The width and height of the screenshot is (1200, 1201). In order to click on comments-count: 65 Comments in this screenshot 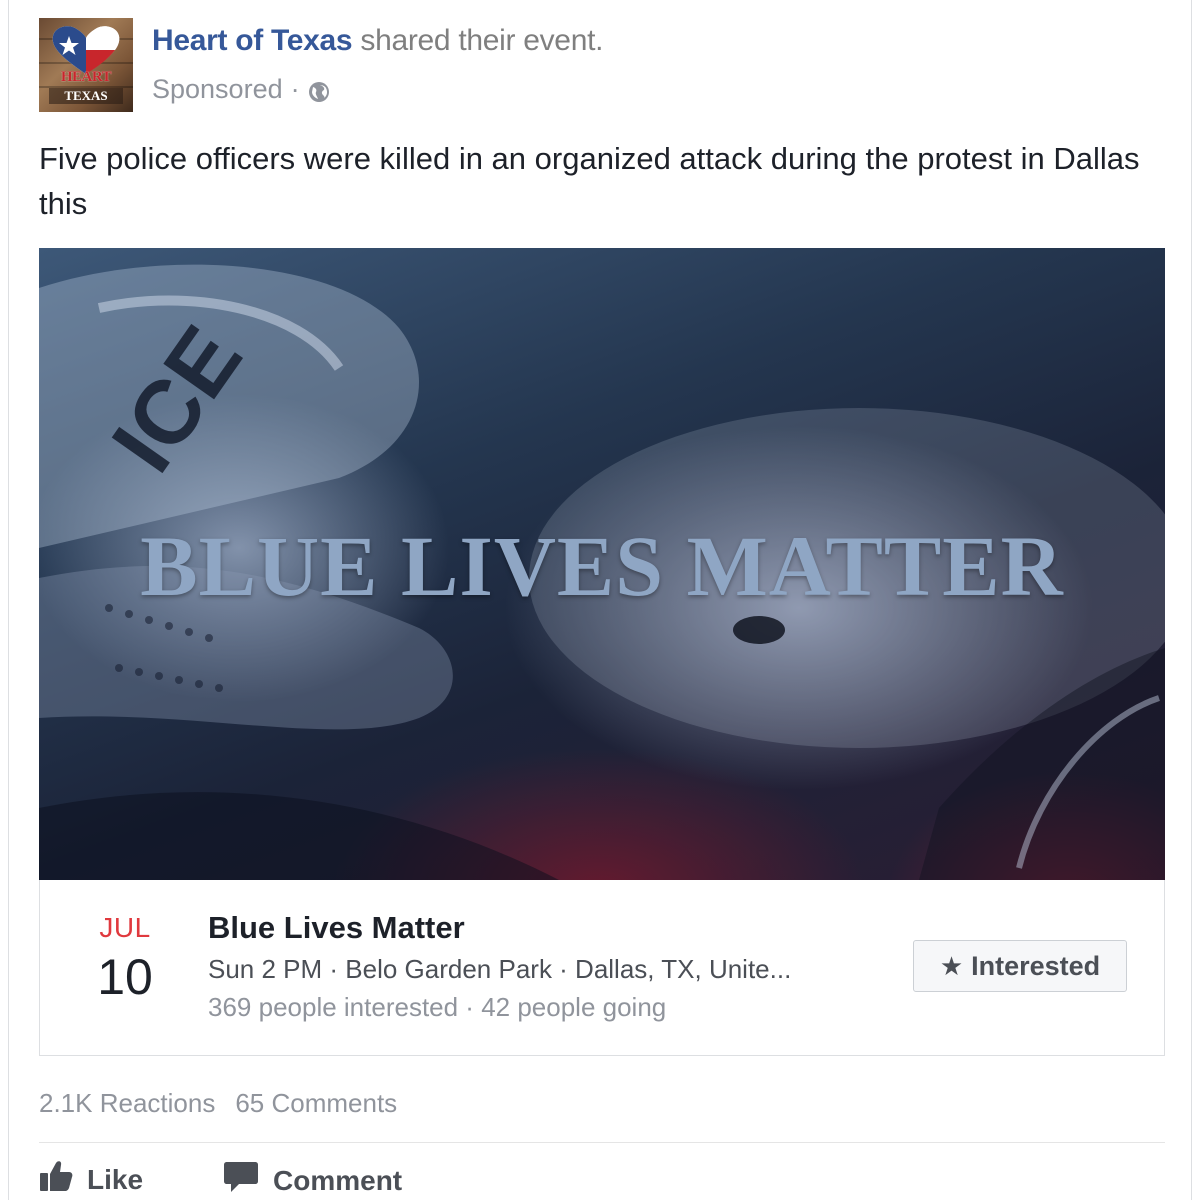, I will do `click(316, 1103)`.